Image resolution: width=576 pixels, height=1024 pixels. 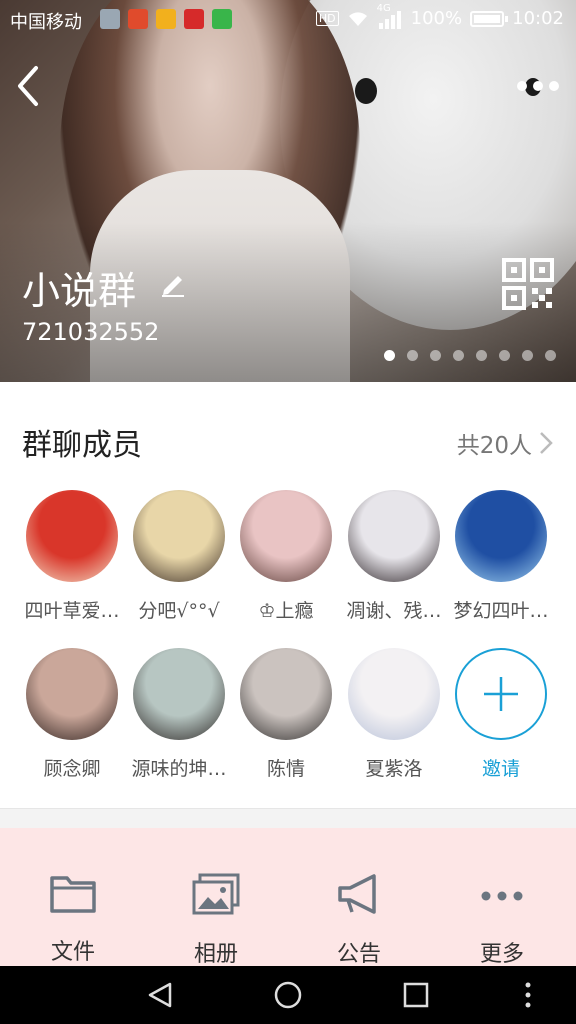 I want to click on section-divider, so click(x=288, y=818).